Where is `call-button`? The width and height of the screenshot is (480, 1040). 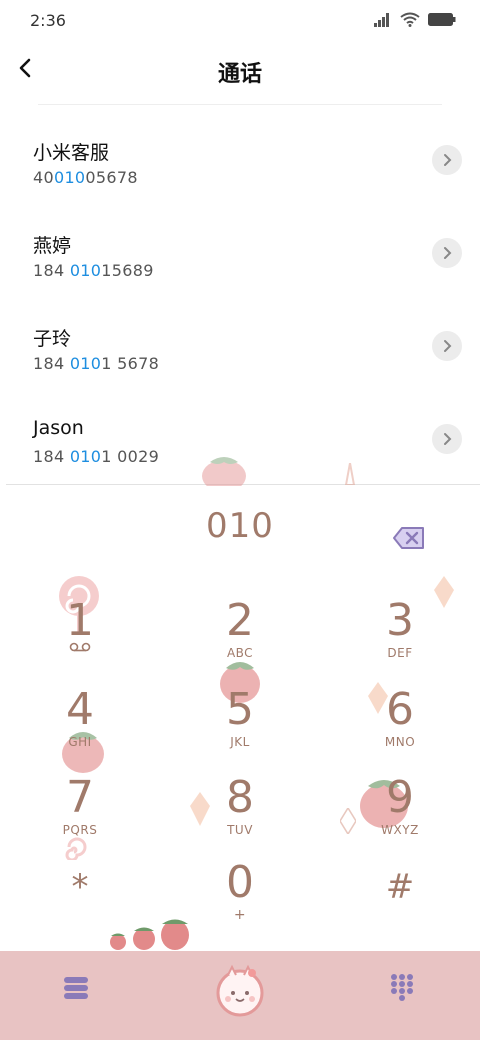 call-button is located at coordinates (240, 993).